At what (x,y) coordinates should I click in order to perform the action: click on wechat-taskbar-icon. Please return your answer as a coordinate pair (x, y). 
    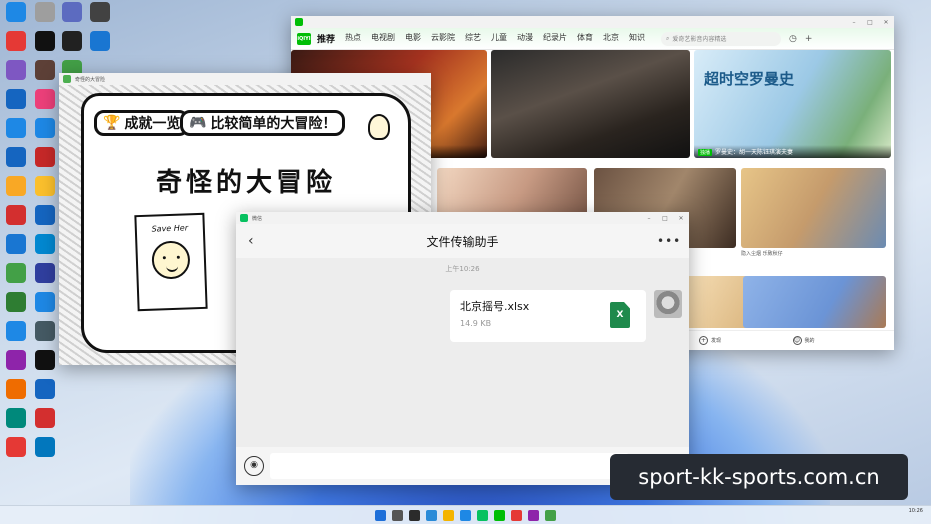
    Looking at the image, I should click on (482, 515).